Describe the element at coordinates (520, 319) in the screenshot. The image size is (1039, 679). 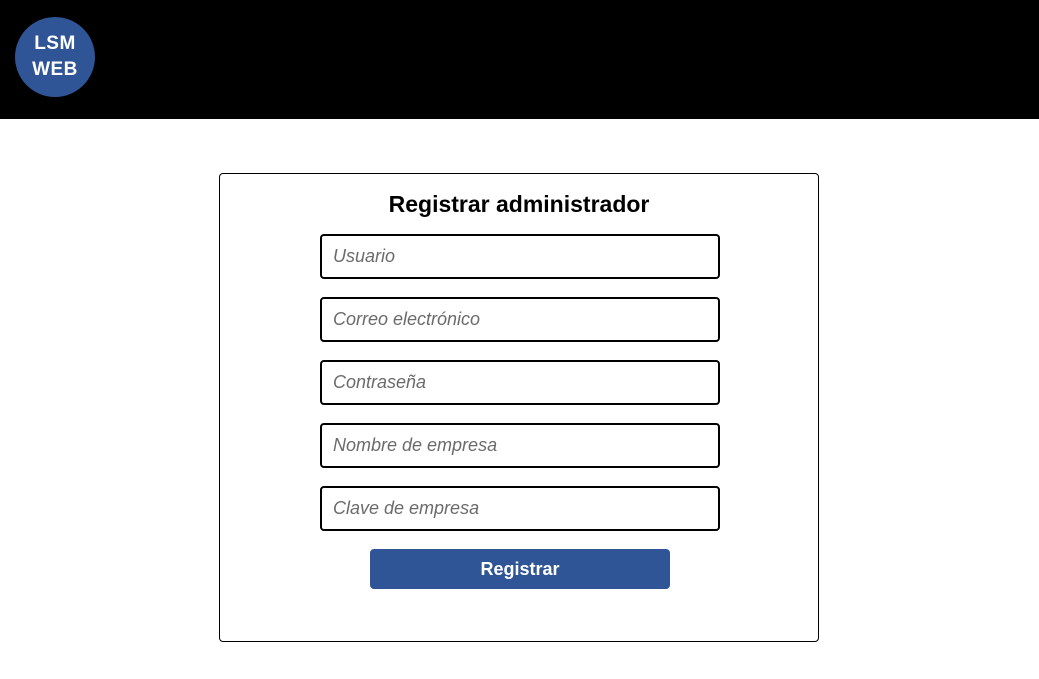
I see `email-input` at that location.